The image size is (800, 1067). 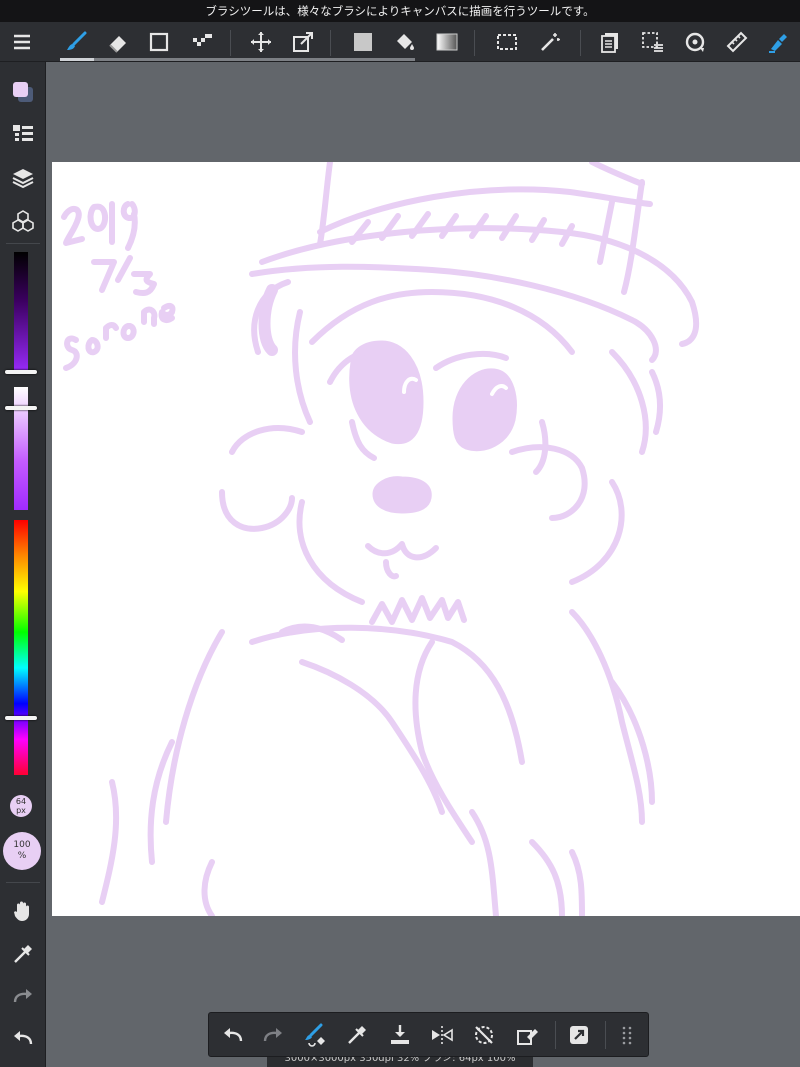 What do you see at coordinates (237, 59) in the screenshot?
I see `toolbar-underline` at bounding box center [237, 59].